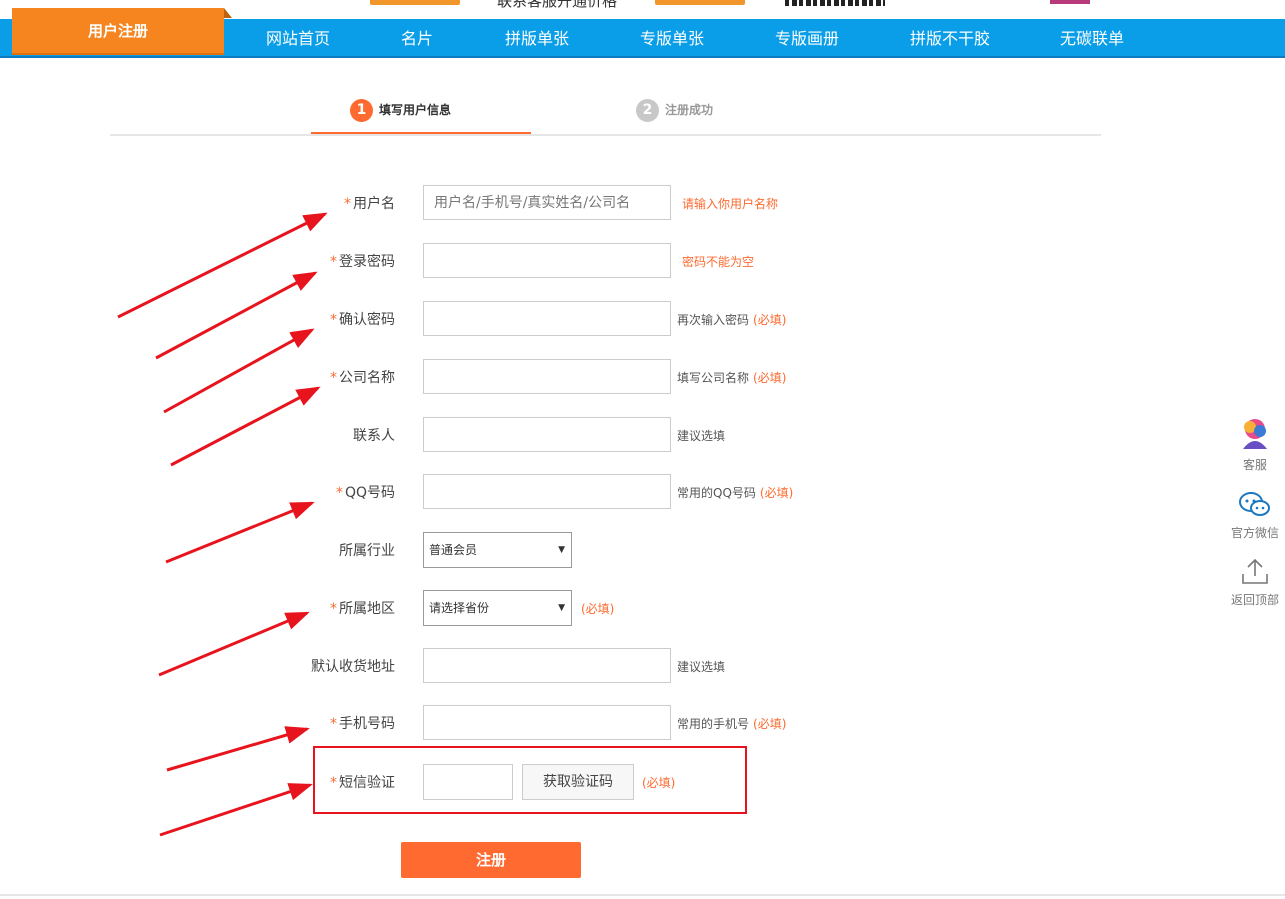  Describe the element at coordinates (374, 204) in the screenshot. I see `label-text: 用户名` at that location.